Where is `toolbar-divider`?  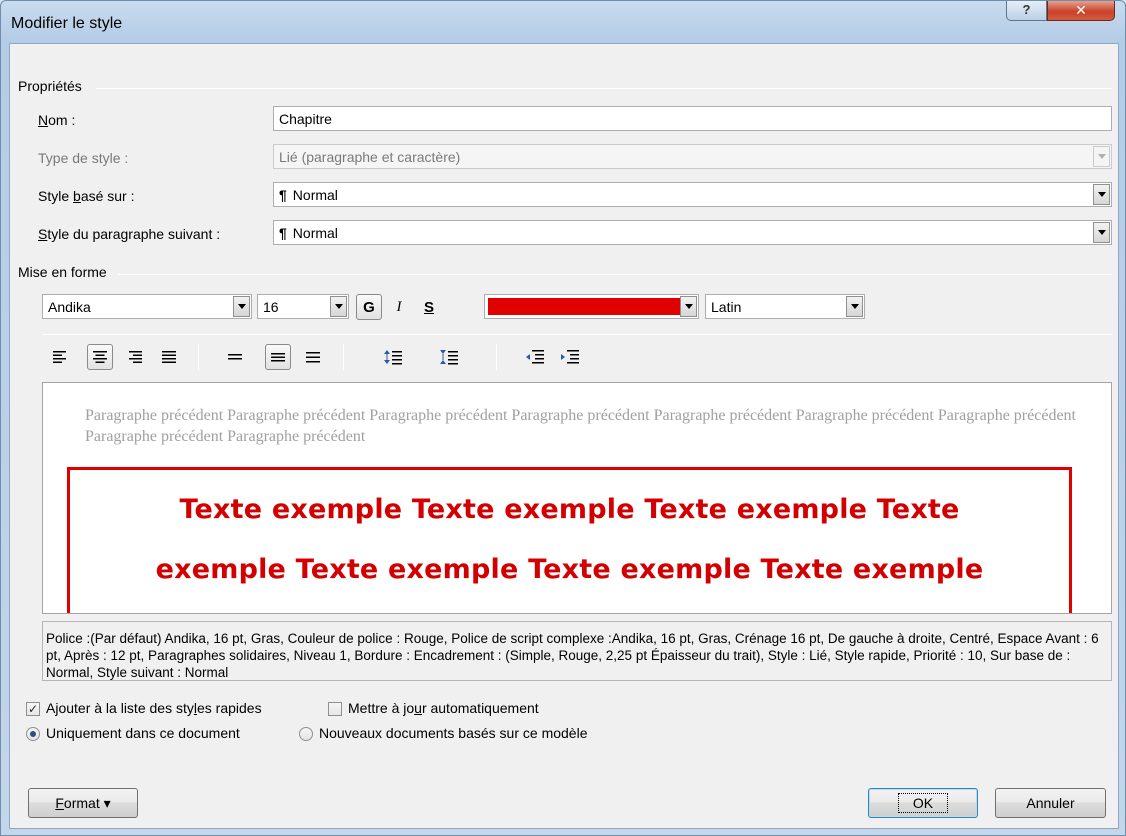 toolbar-divider is located at coordinates (577, 334).